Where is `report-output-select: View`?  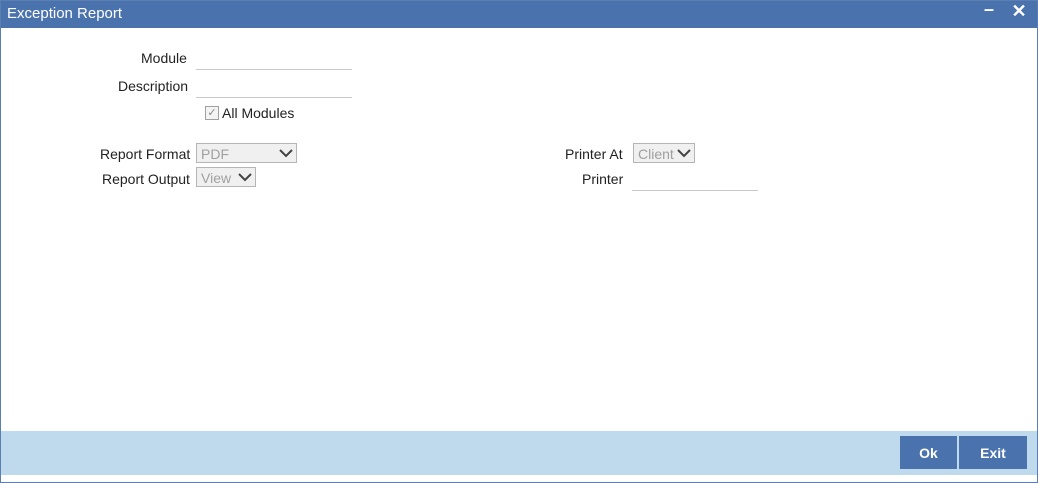 report-output-select: View is located at coordinates (226, 177).